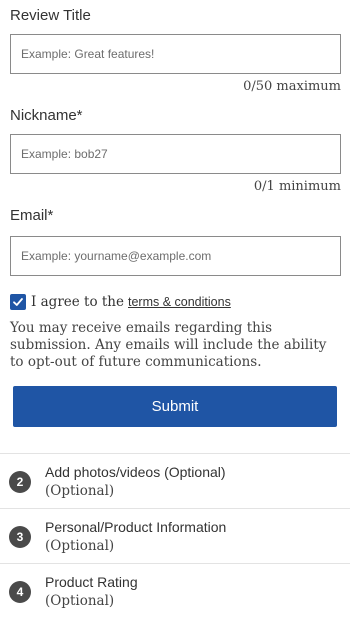  Describe the element at coordinates (292, 86) in the screenshot. I see `review-title-counter: 0/50 maximum` at that location.